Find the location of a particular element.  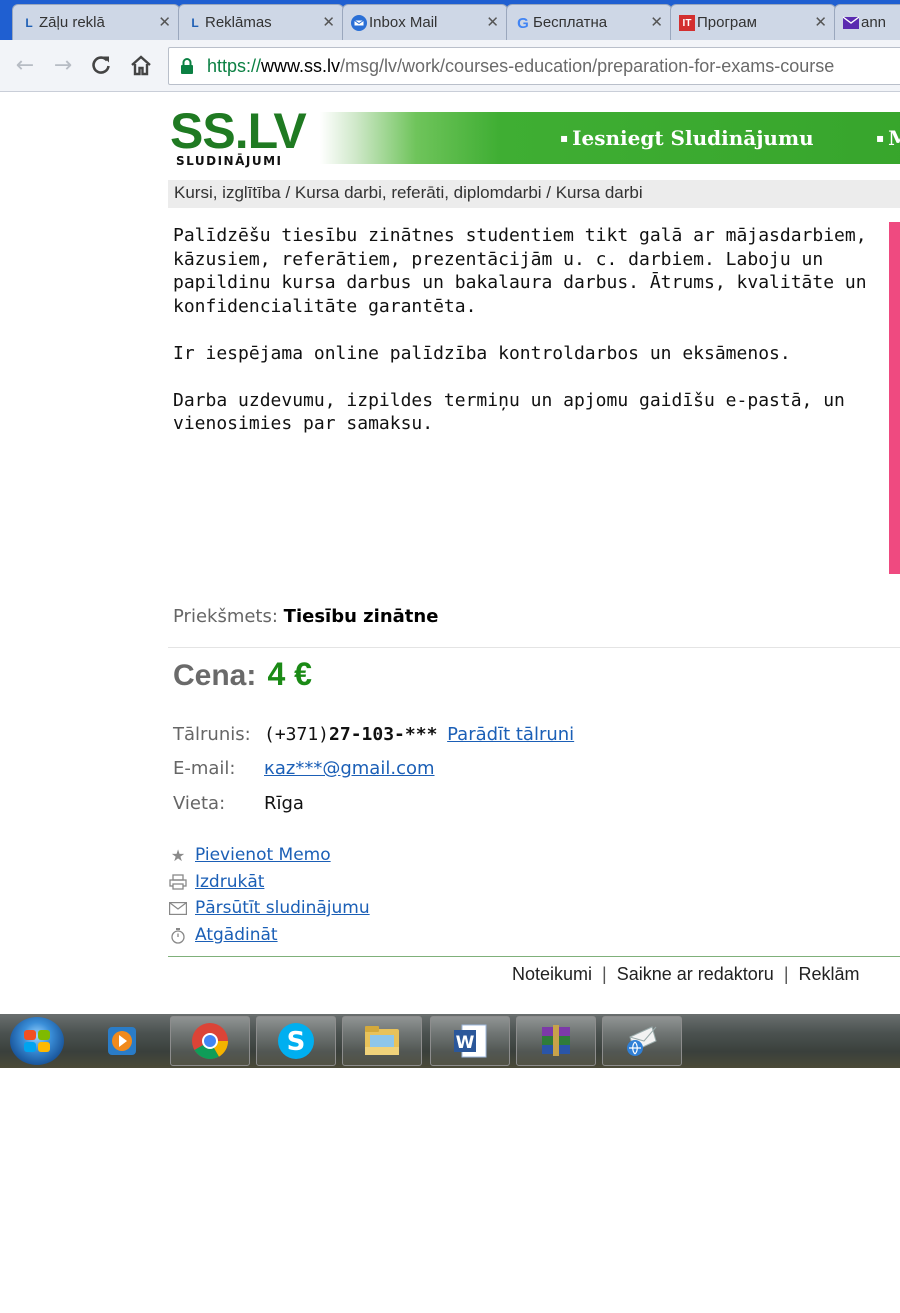

browser-tab: G Бесплатна ✕ is located at coordinates (589, 22).